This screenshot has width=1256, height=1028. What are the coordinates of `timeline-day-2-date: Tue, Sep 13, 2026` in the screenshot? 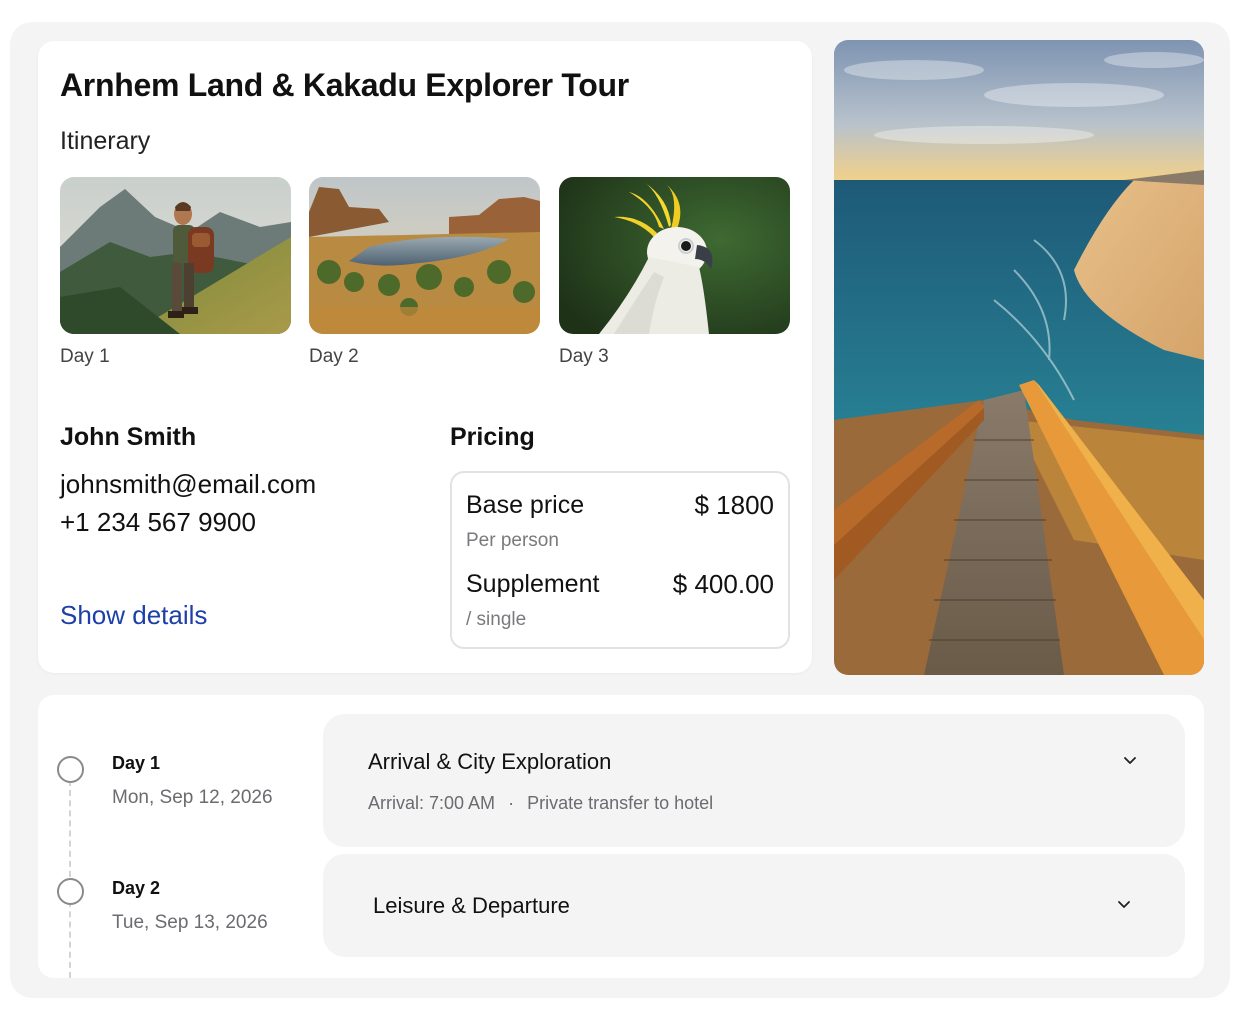 It's located at (190, 922).